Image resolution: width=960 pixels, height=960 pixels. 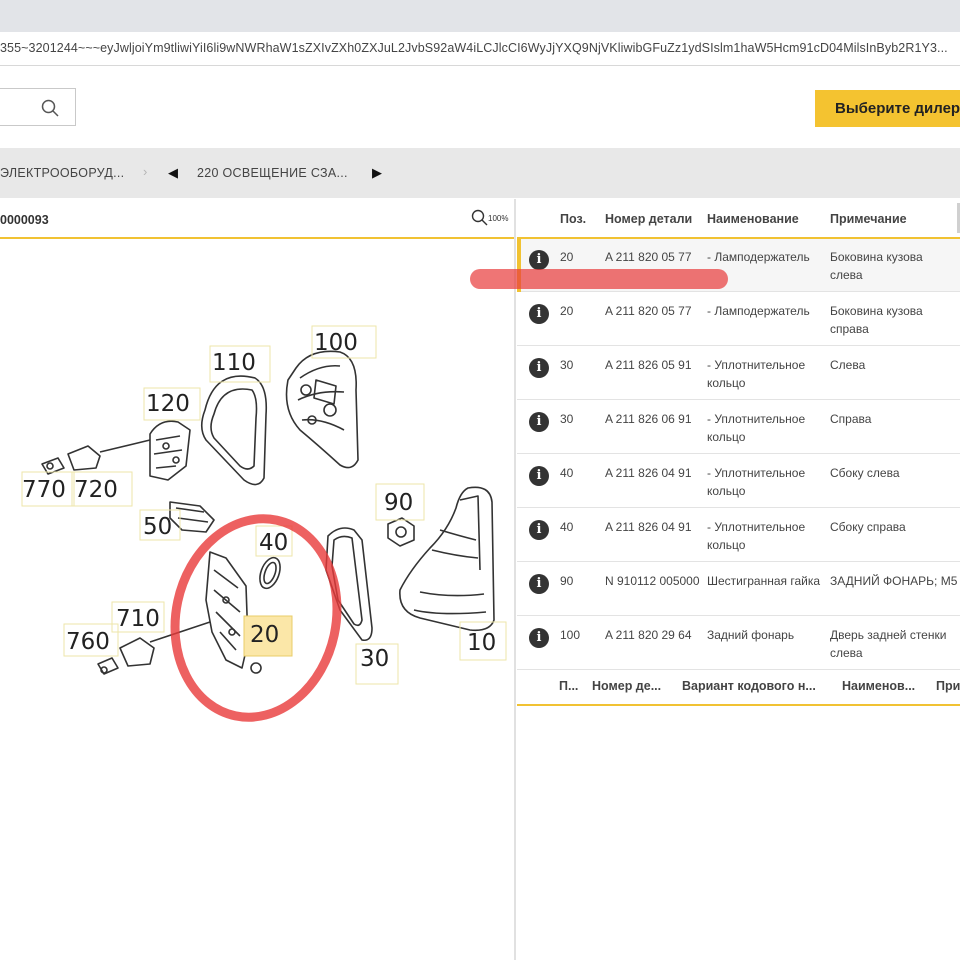 I want to click on callout-100: 100, so click(x=336, y=343).